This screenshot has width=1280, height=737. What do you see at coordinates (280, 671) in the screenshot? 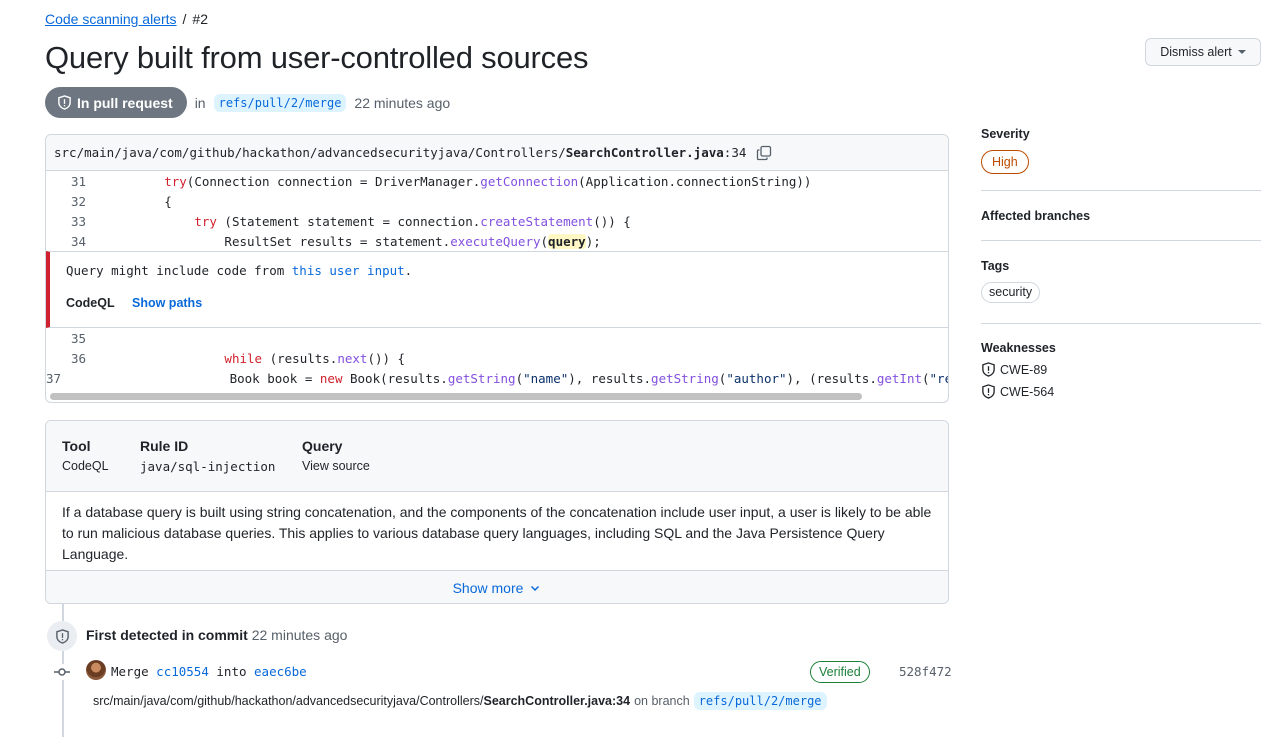
I see `to-sha-link: eaec6be` at bounding box center [280, 671].